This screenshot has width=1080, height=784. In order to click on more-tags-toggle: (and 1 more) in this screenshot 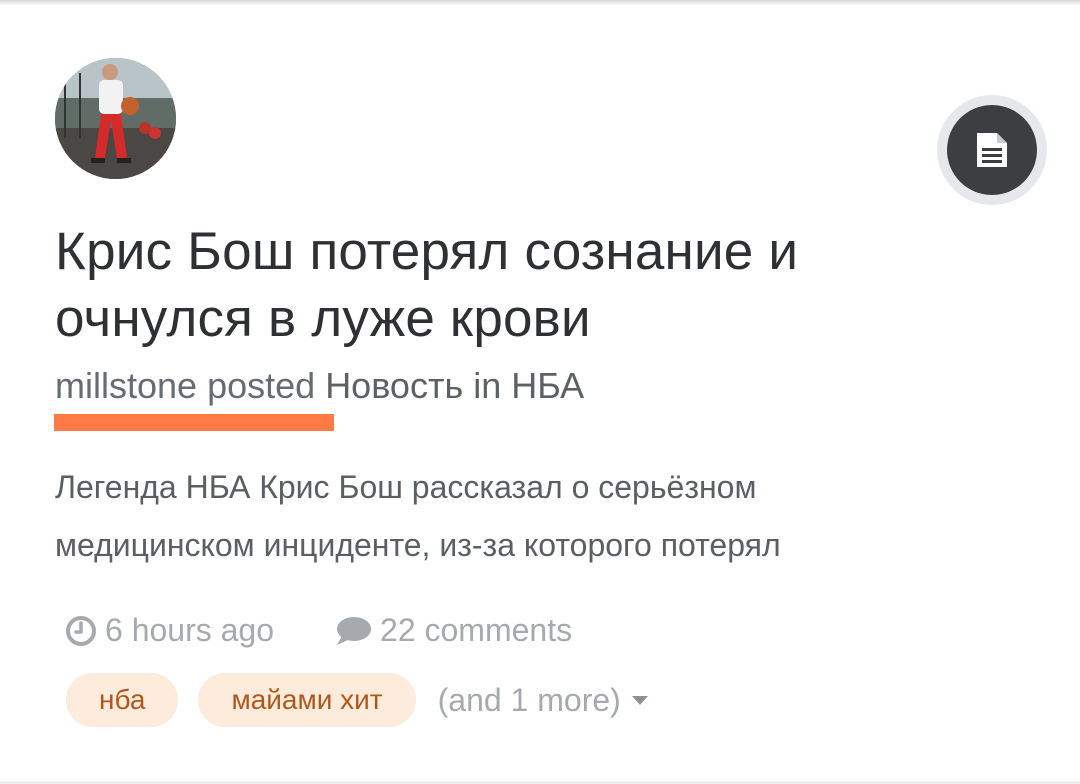, I will do `click(543, 700)`.